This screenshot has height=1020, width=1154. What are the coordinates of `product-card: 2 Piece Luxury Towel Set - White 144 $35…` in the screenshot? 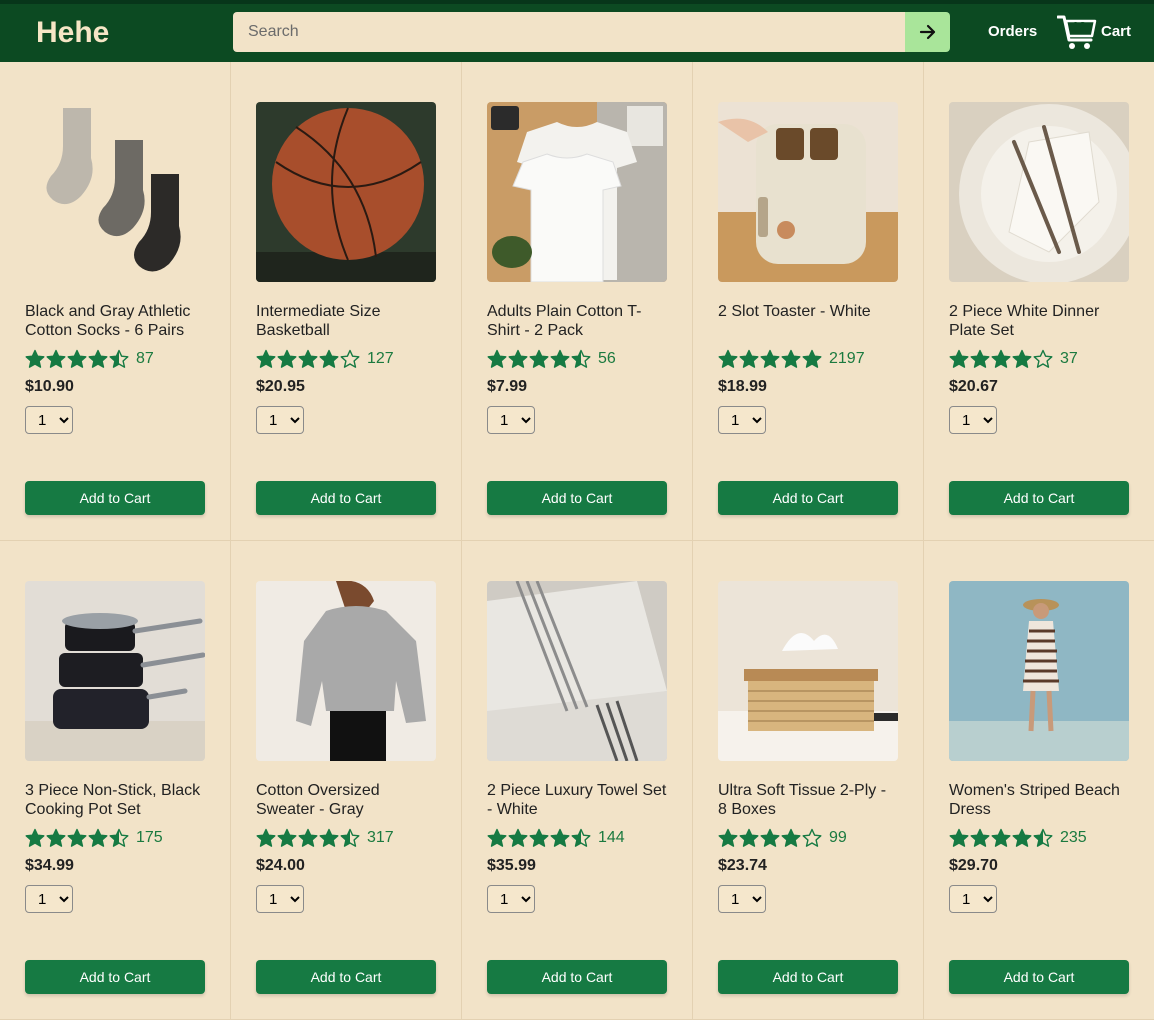 It's located at (577, 780).